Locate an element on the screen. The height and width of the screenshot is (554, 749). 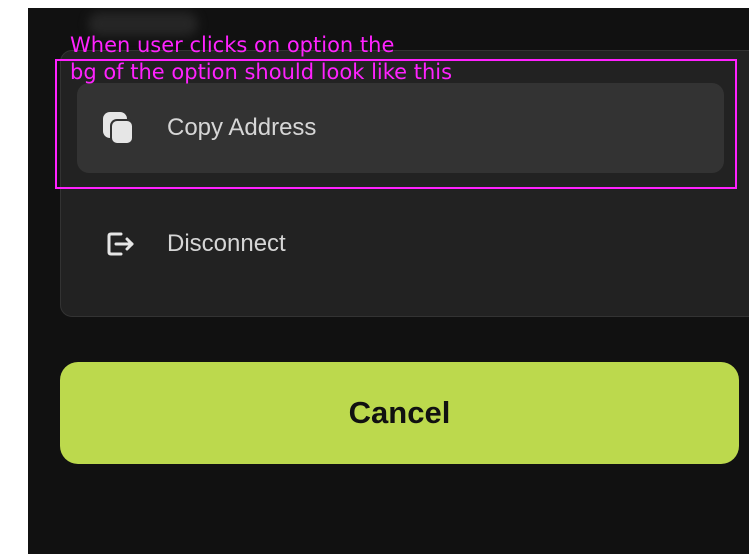
disconnect-option: Disconnect is located at coordinates (400, 244).